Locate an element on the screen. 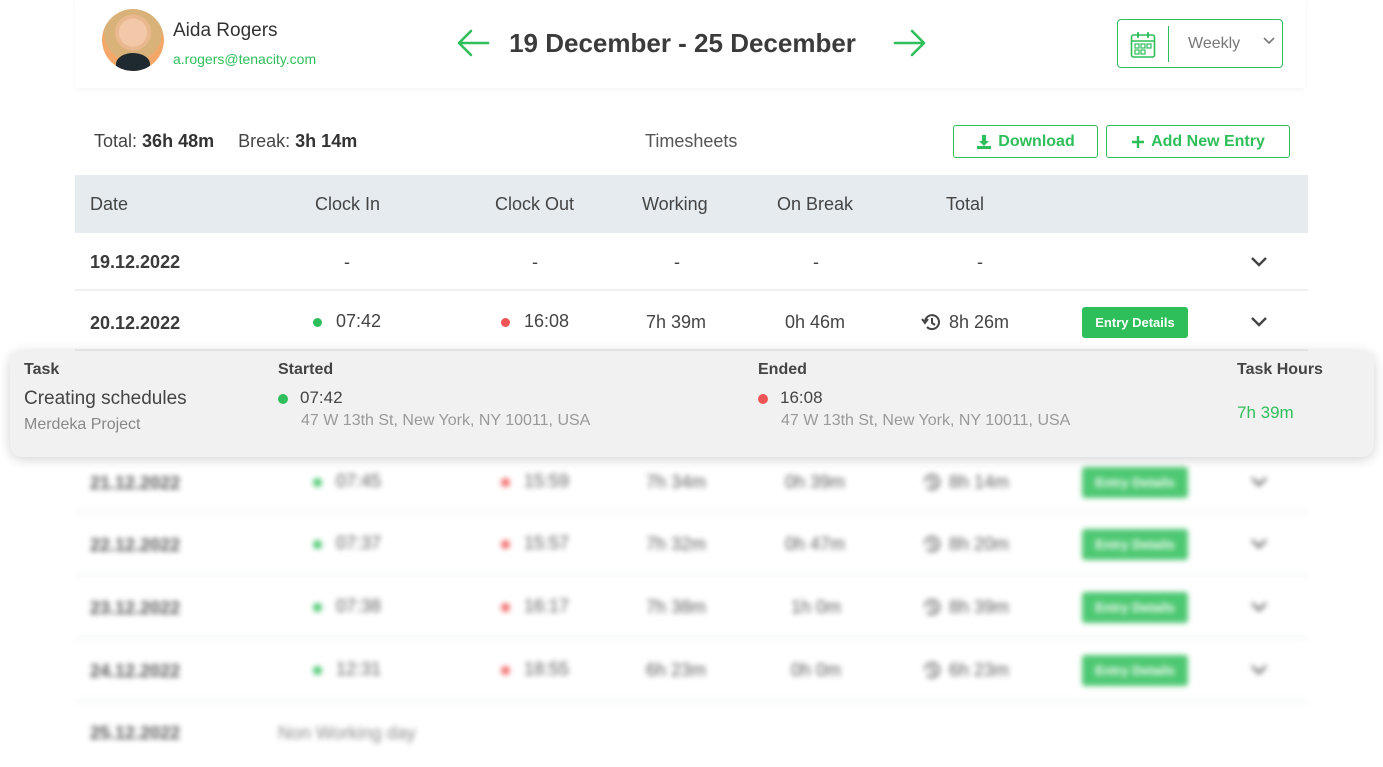 The image size is (1383, 767). clock-out-dot is located at coordinates (505, 322).